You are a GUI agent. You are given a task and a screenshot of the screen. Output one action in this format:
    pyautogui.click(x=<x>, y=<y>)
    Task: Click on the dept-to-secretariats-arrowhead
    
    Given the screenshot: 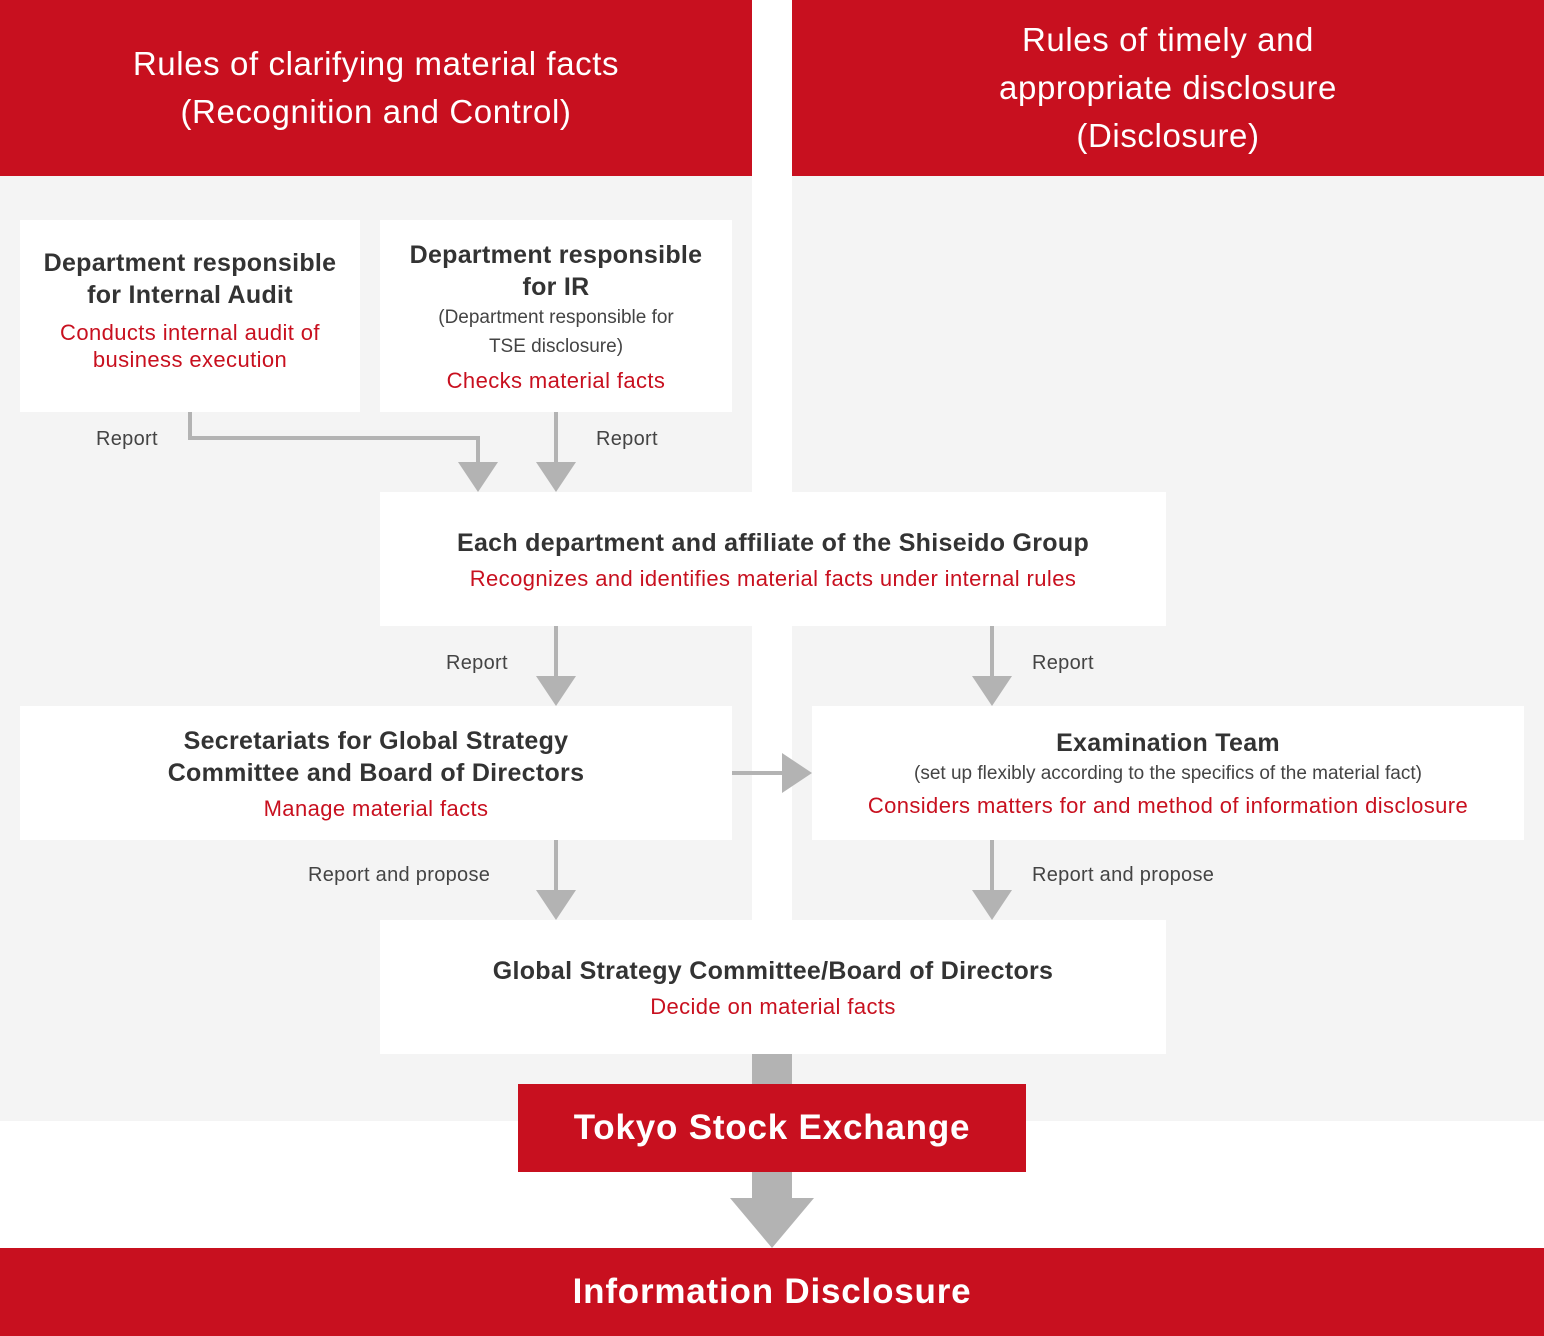 What is the action you would take?
    pyautogui.click(x=556, y=691)
    